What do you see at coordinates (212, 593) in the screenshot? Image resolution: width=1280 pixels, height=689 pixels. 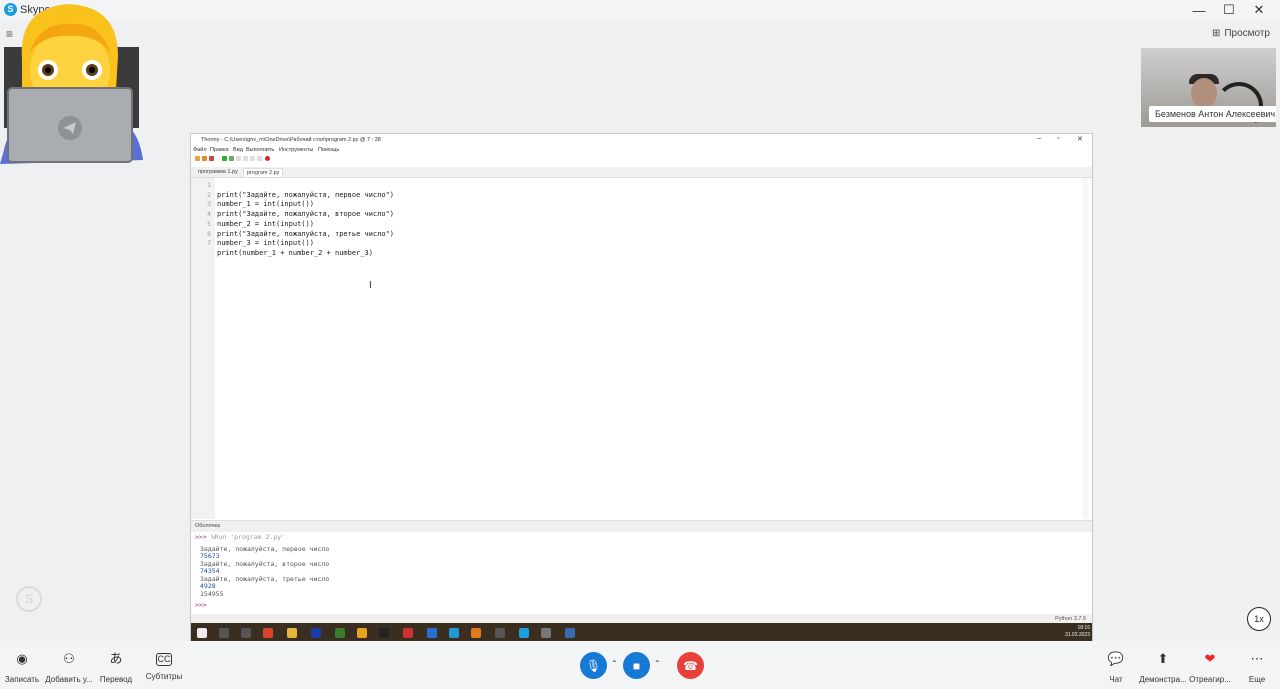 I see `shell-line: 154955` at bounding box center [212, 593].